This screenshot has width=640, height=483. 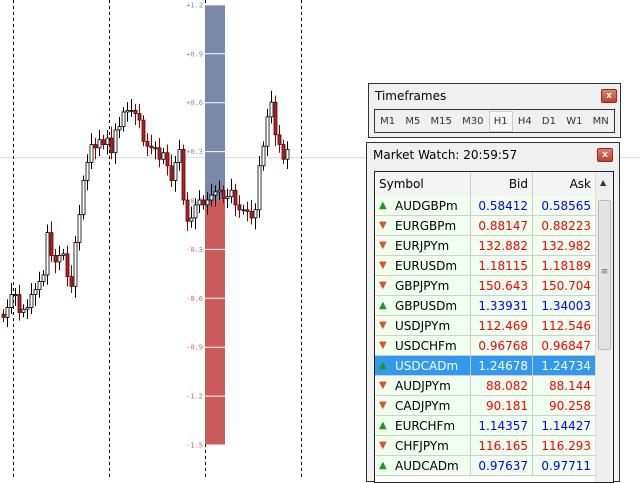 I want to click on symbol-cell: ▲ GBPUSDm, so click(x=423, y=305).